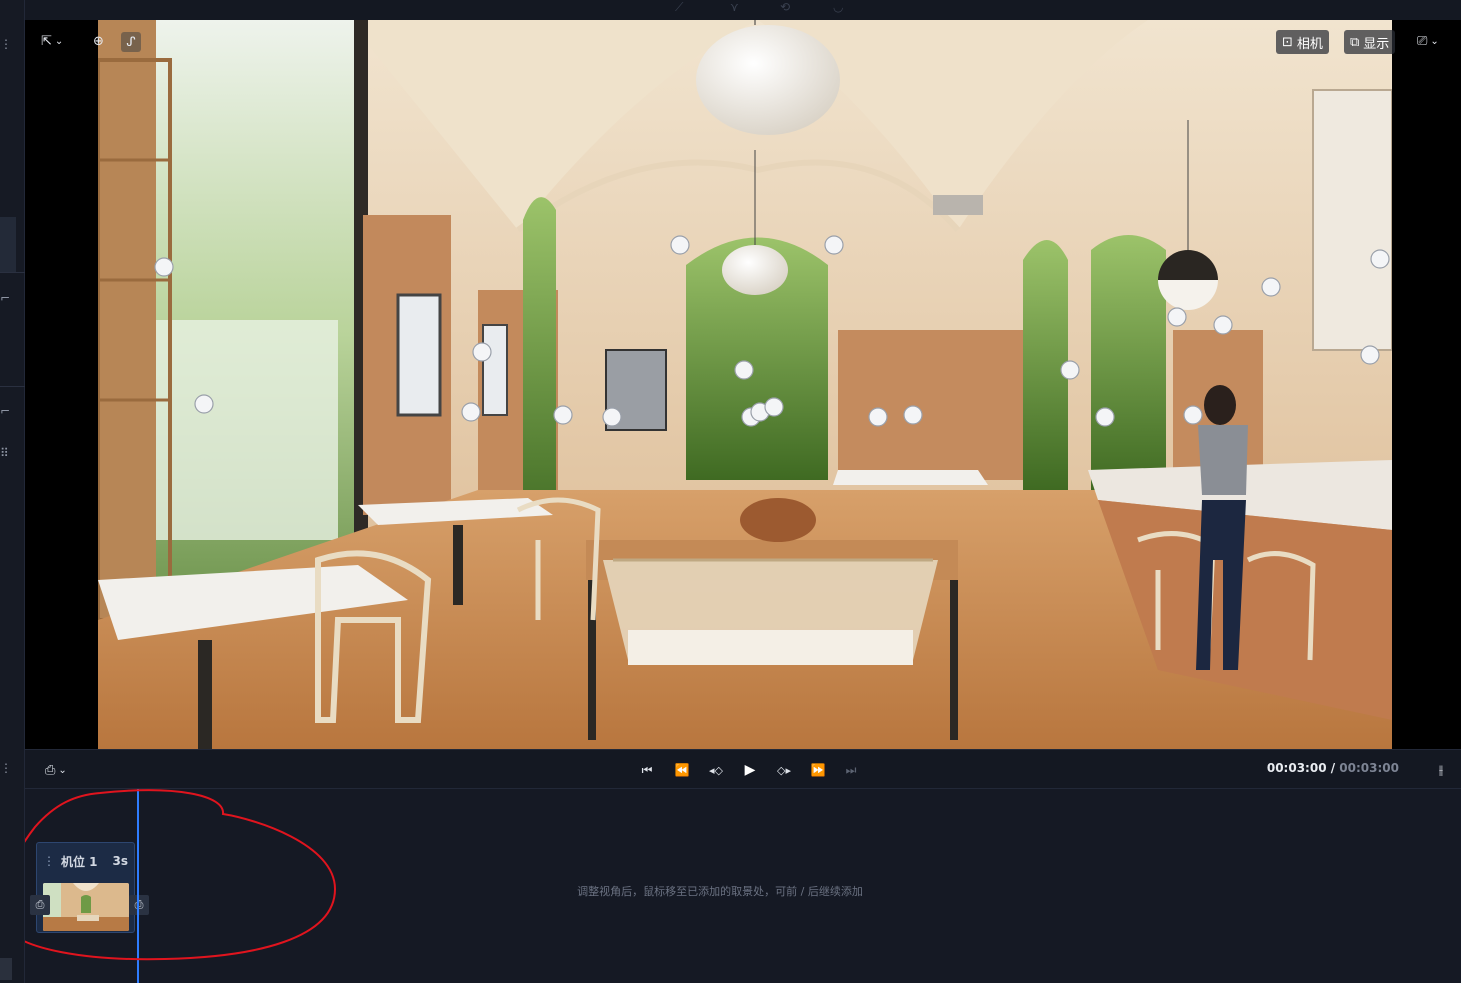  I want to click on drag-grip-icon: ⠿, so click(7, 453).